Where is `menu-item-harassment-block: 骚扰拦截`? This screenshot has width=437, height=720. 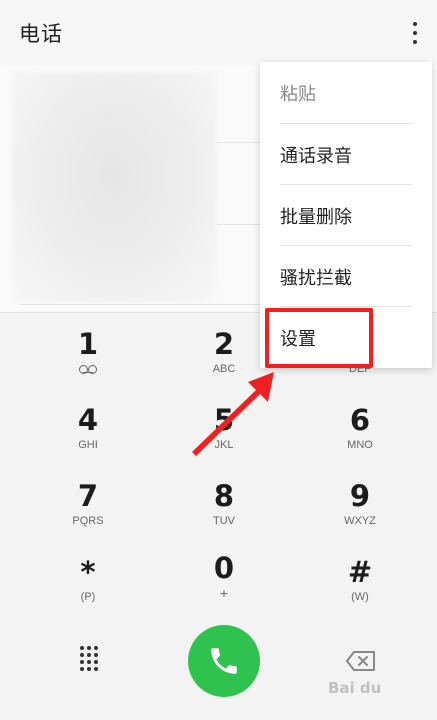
menu-item-harassment-block: 骚扰拦截 is located at coordinates (346, 276).